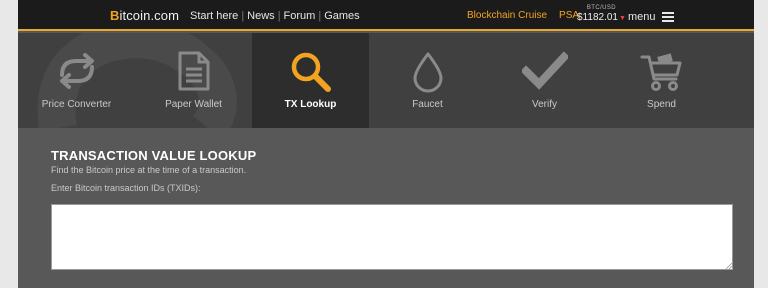  I want to click on logo-initial: B, so click(115, 15).